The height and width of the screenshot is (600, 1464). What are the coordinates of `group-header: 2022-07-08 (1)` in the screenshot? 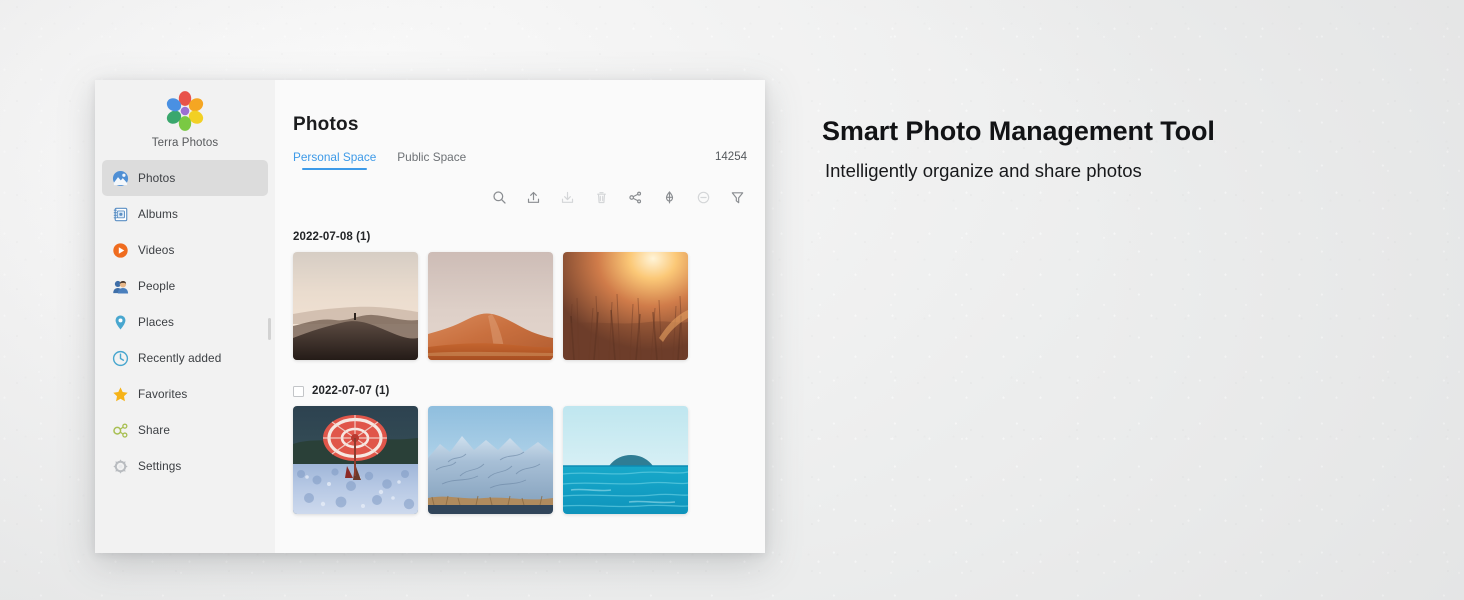 It's located at (520, 237).